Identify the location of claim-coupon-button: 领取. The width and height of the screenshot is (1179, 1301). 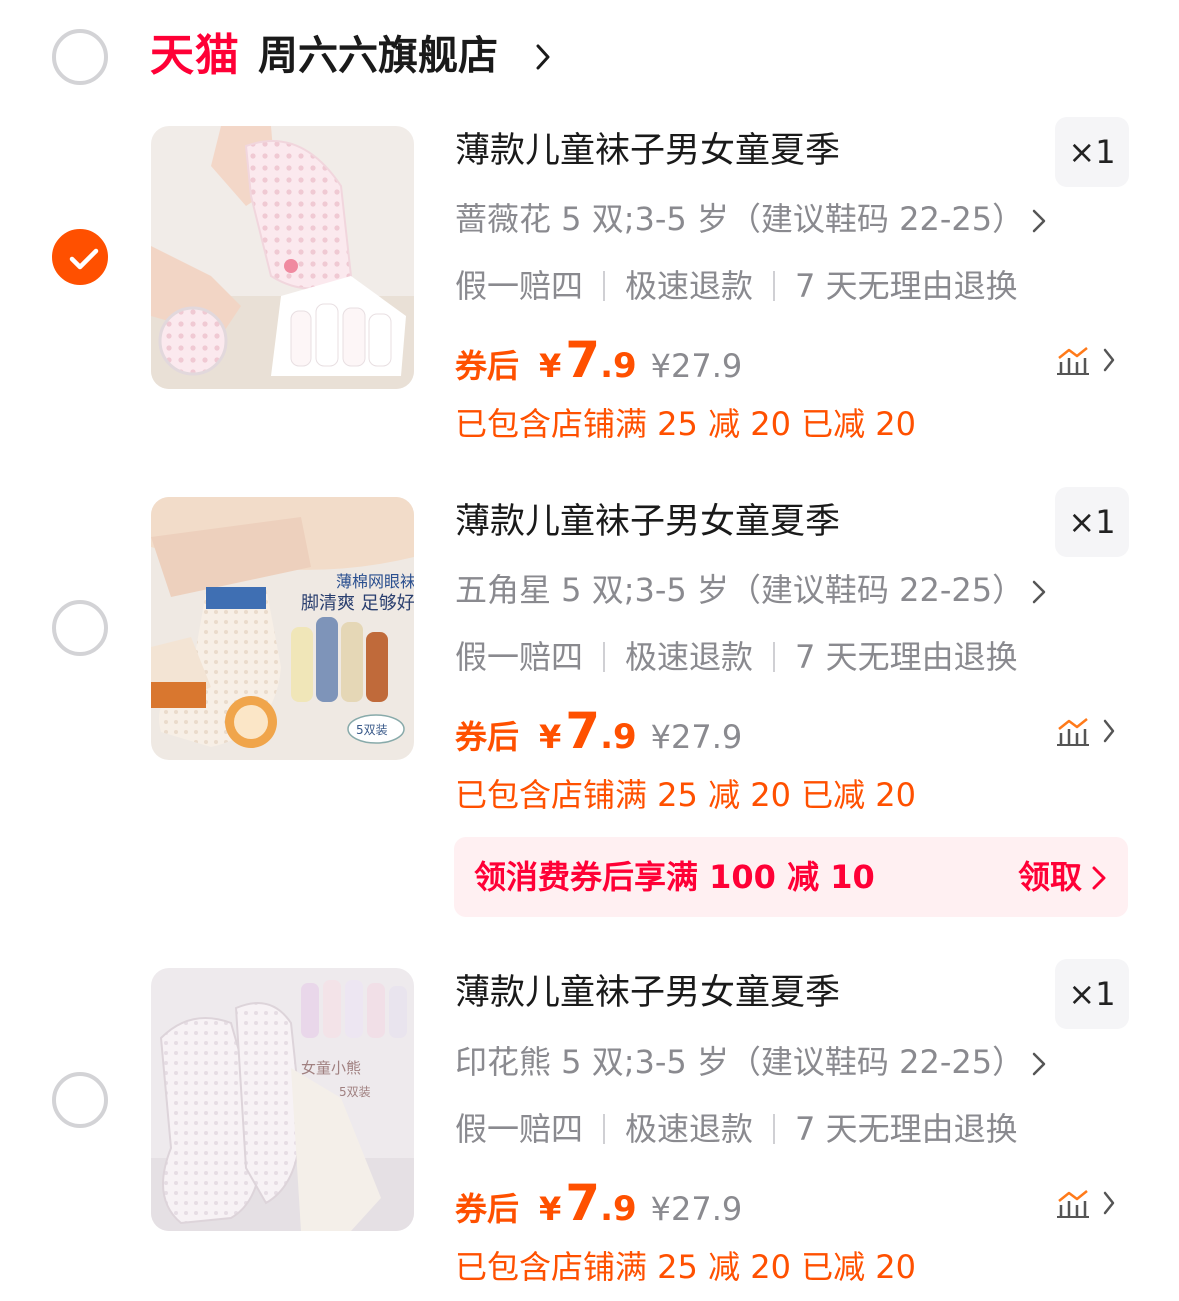
(1062, 877).